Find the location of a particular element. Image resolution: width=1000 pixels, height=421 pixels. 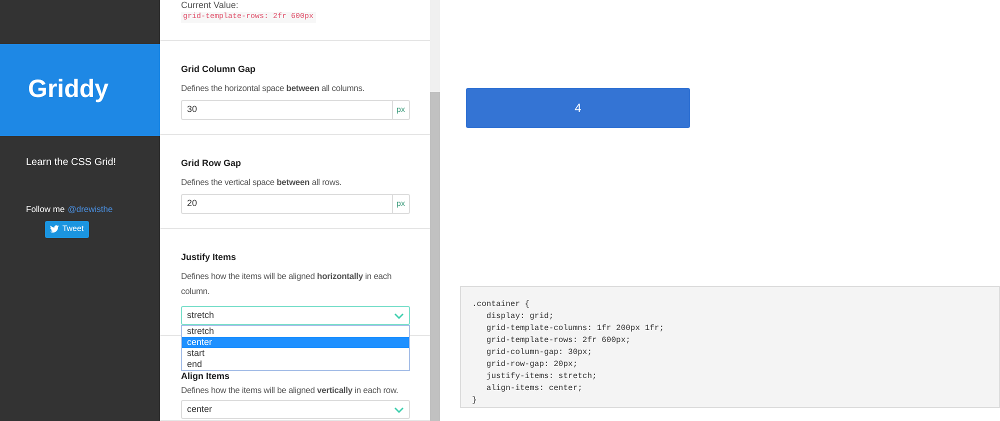

dropdown-option: end is located at coordinates (295, 364).